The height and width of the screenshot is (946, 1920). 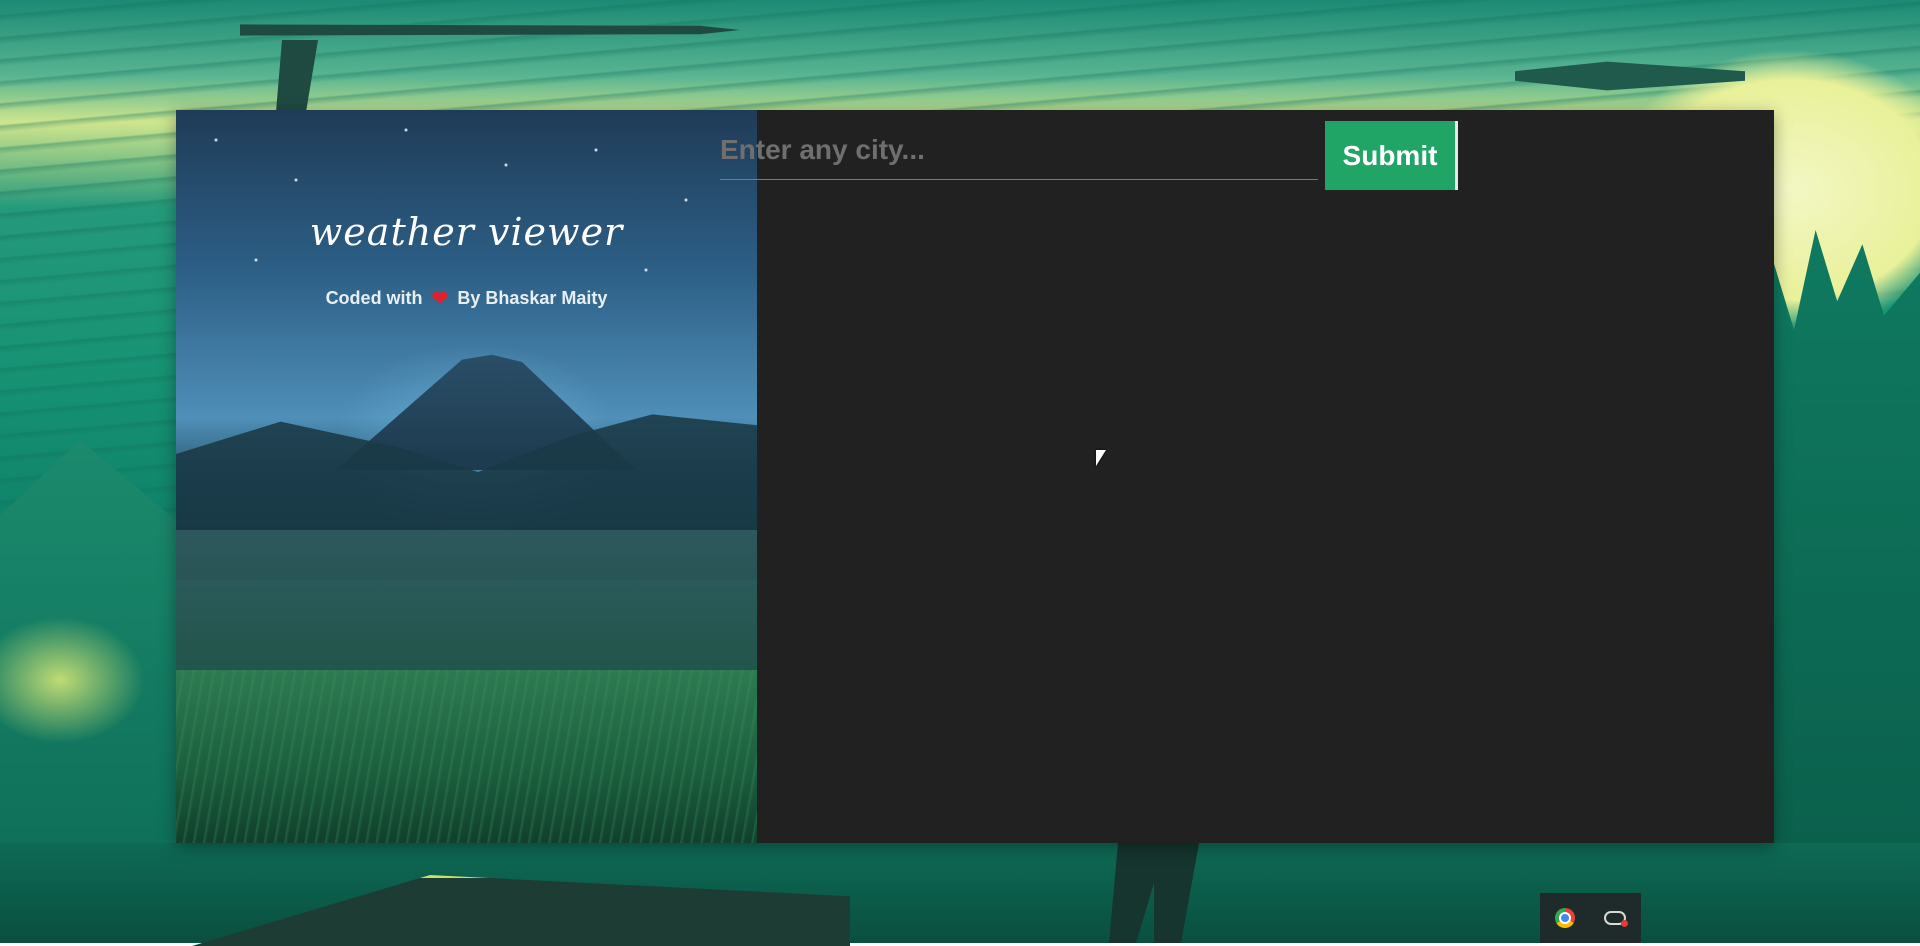 I want to click on submit-button: Submit, so click(x=1391, y=155).